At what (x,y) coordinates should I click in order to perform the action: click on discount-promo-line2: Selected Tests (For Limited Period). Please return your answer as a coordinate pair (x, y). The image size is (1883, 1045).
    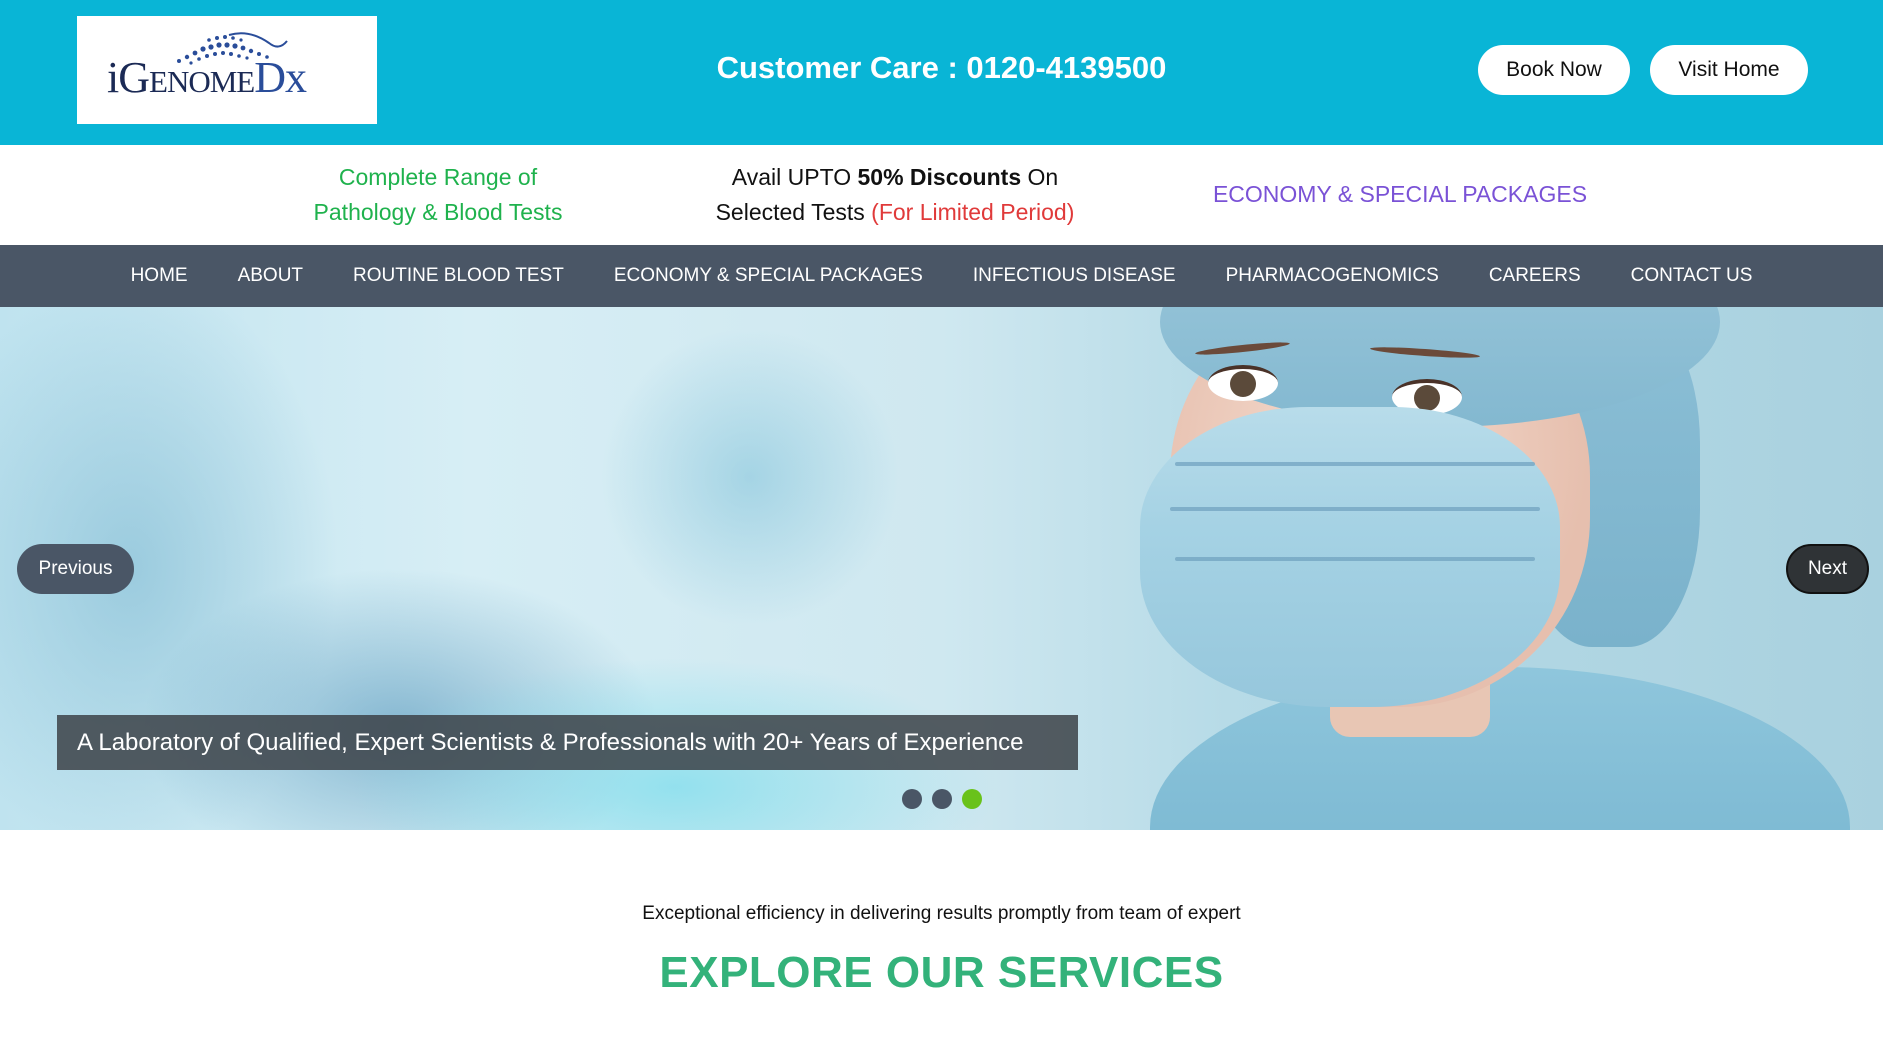
    Looking at the image, I should click on (895, 212).